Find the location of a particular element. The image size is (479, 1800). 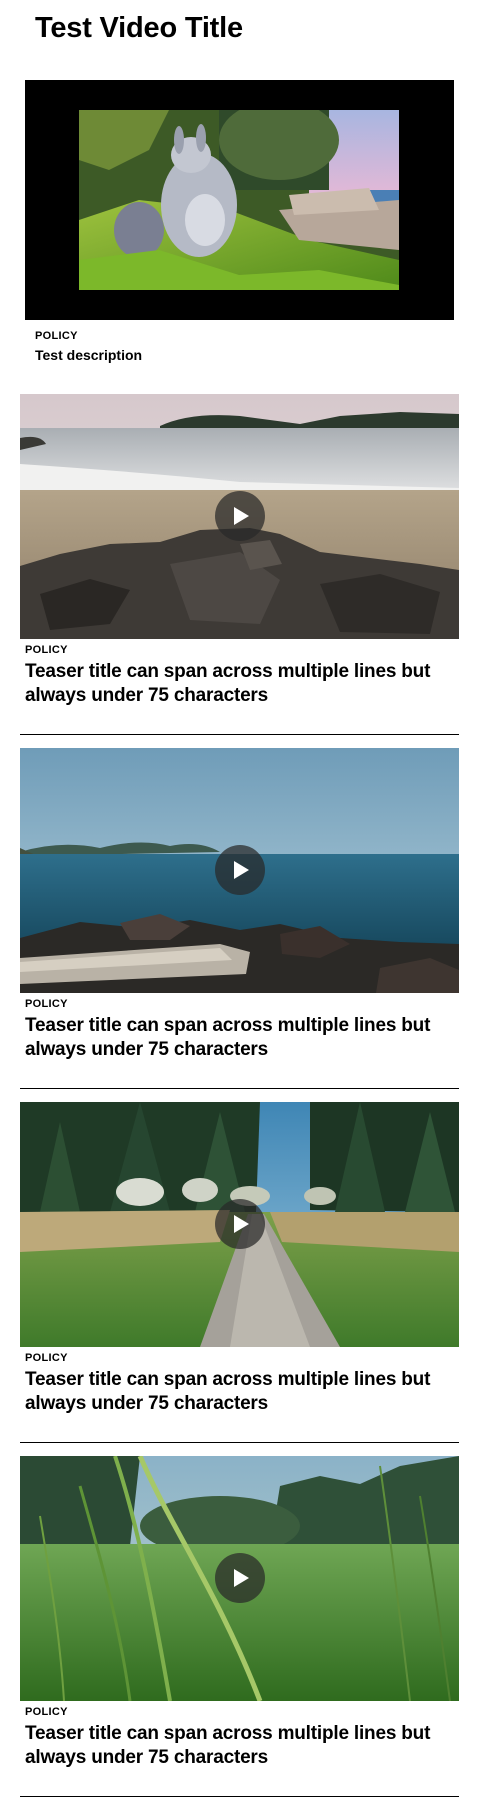

video-player is located at coordinates (239, 200).